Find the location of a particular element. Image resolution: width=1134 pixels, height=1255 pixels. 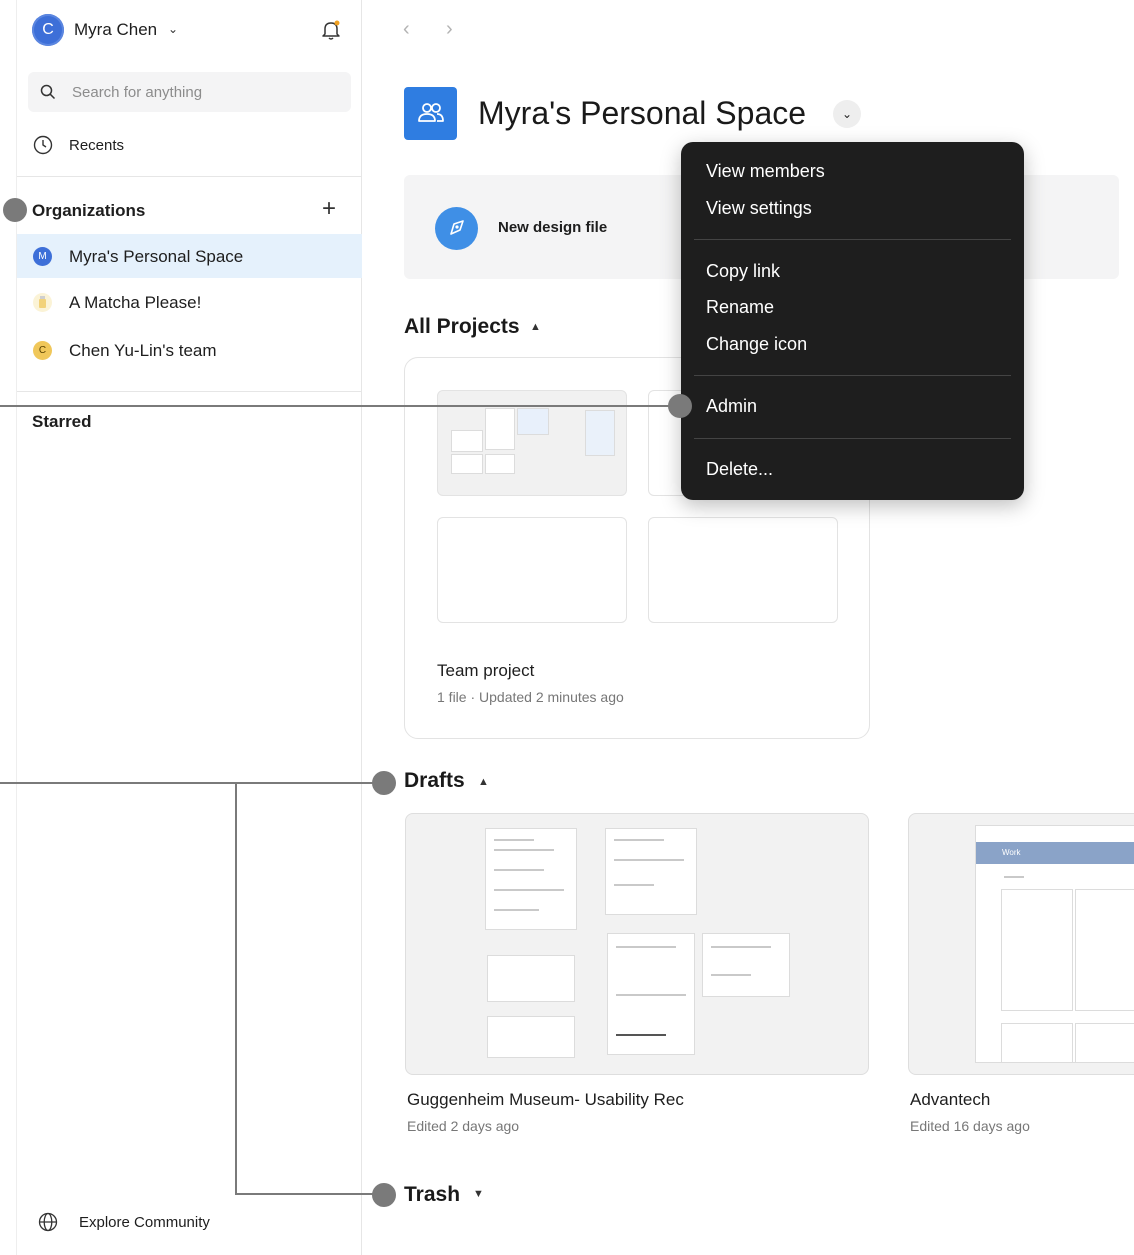

menu-item-change-icon: Change icon is located at coordinates (756, 344).